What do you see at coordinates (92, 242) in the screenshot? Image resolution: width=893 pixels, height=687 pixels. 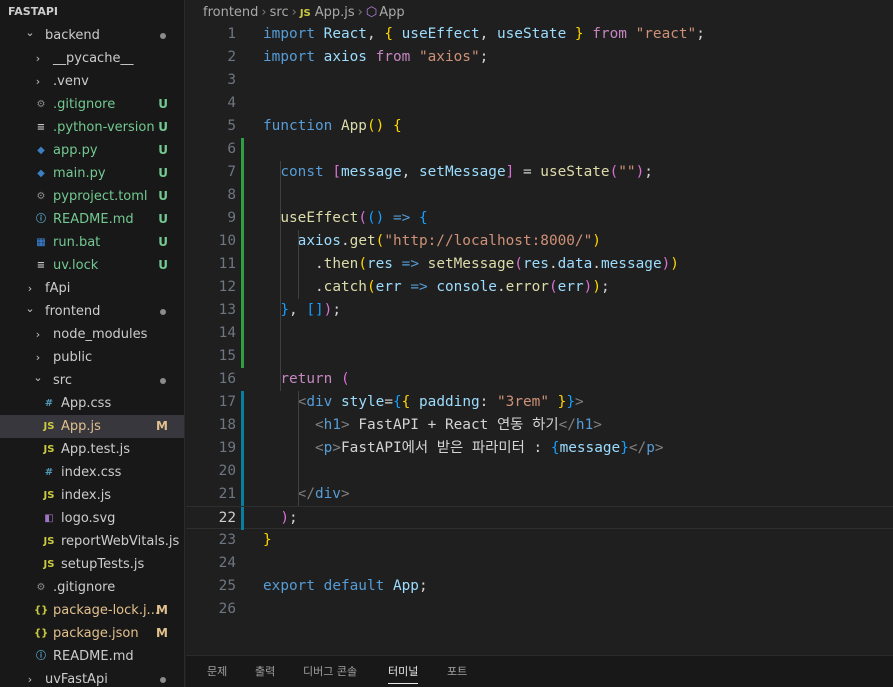 I see `file-item: ▦ run.bat U` at bounding box center [92, 242].